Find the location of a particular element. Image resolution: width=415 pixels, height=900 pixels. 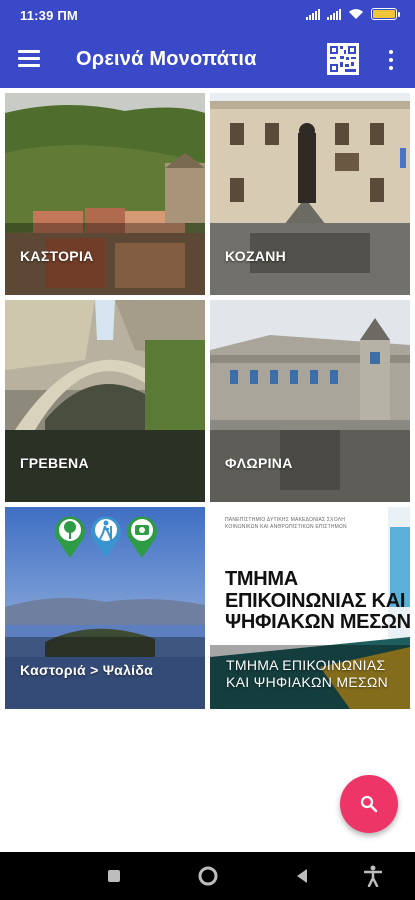

home-circle-icon is located at coordinates (208, 876).